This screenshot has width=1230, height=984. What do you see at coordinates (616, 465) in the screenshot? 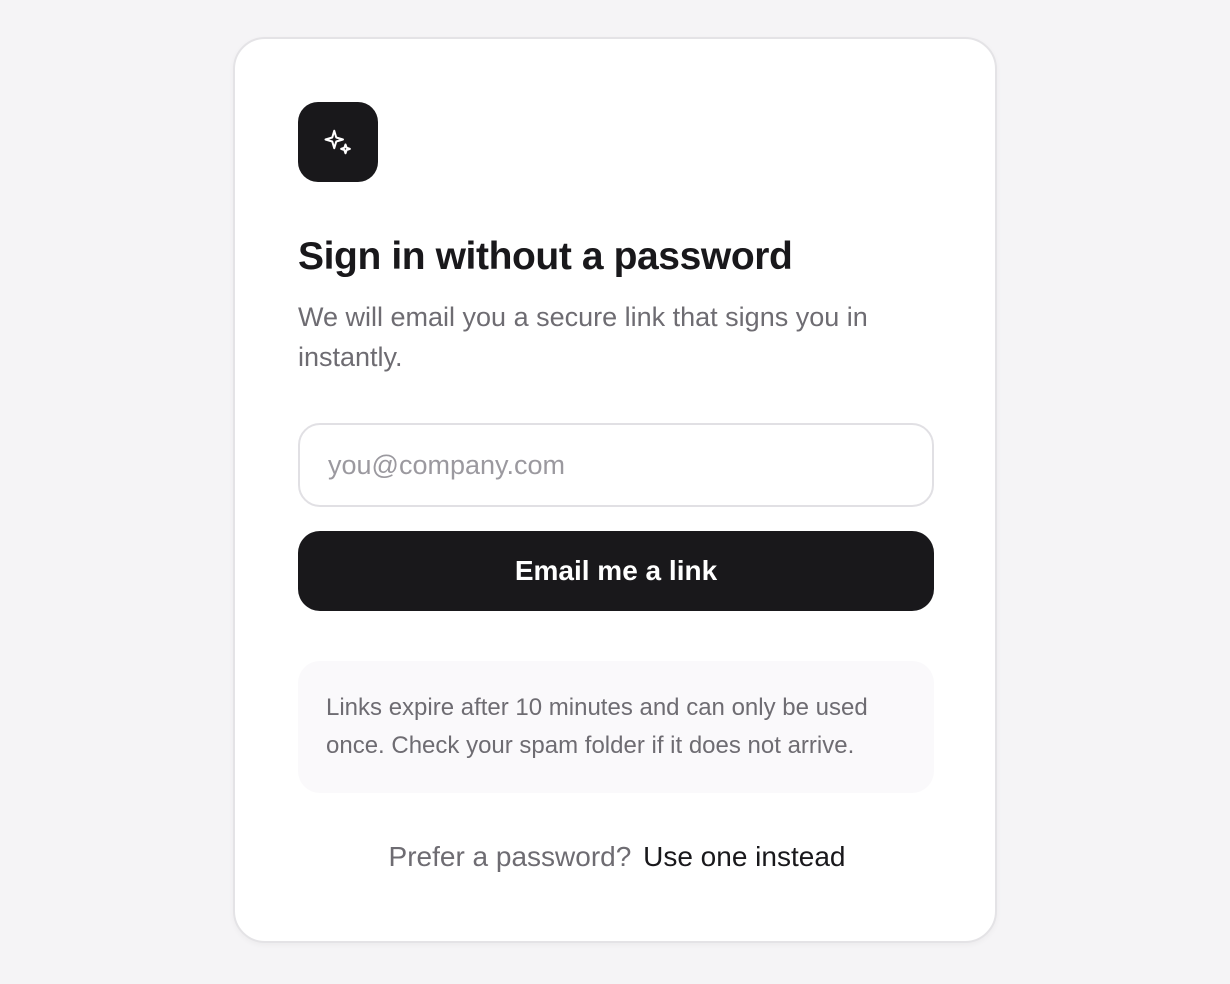
I see `email-field` at bounding box center [616, 465].